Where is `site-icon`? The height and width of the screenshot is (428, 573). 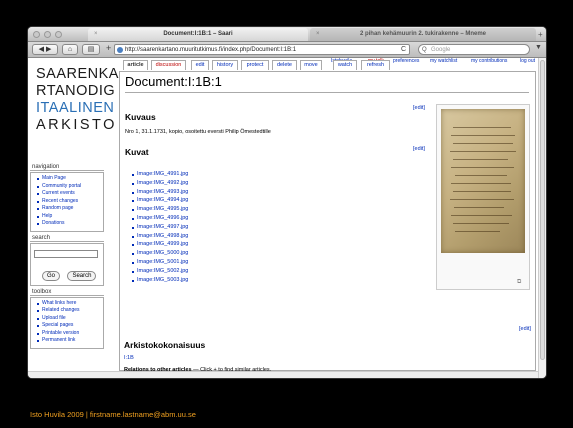 site-icon is located at coordinates (120, 50).